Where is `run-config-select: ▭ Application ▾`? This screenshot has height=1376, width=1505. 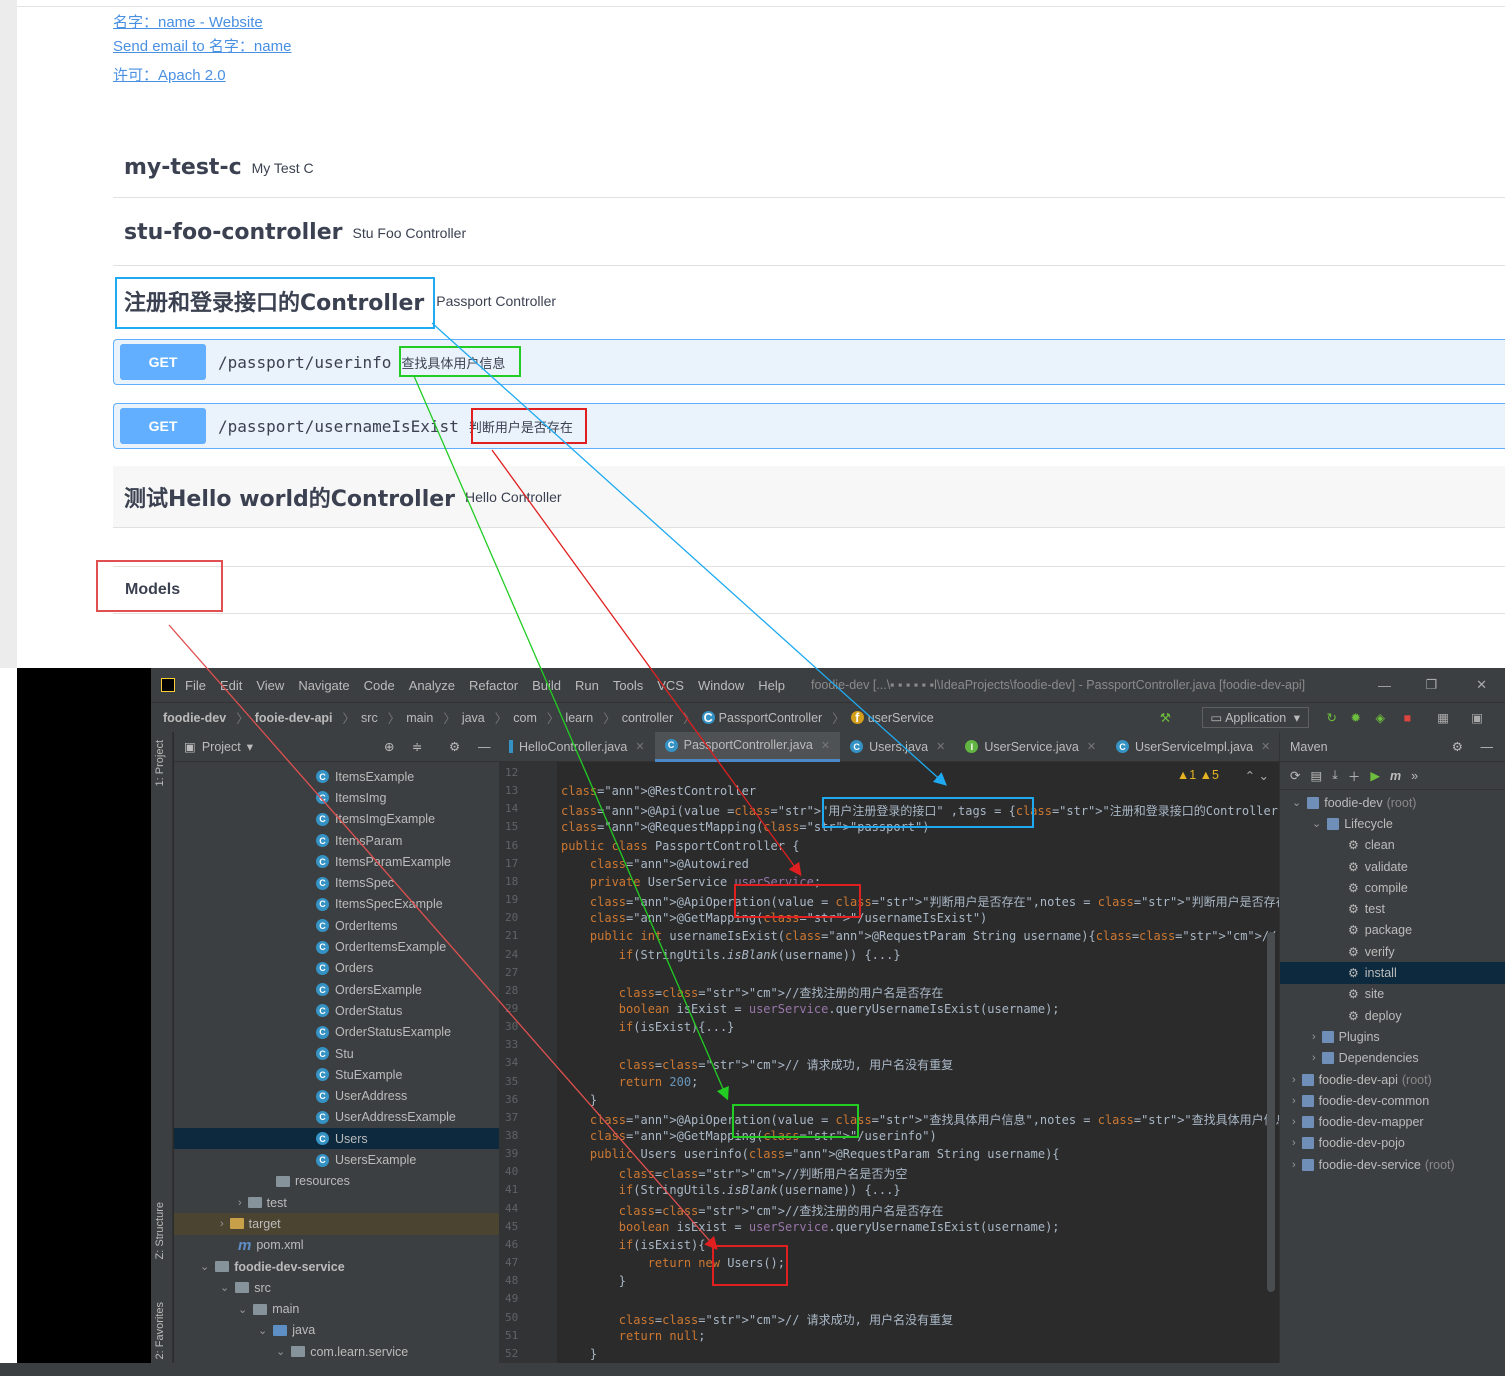 run-config-select: ▭ Application ▾ is located at coordinates (1255, 717).